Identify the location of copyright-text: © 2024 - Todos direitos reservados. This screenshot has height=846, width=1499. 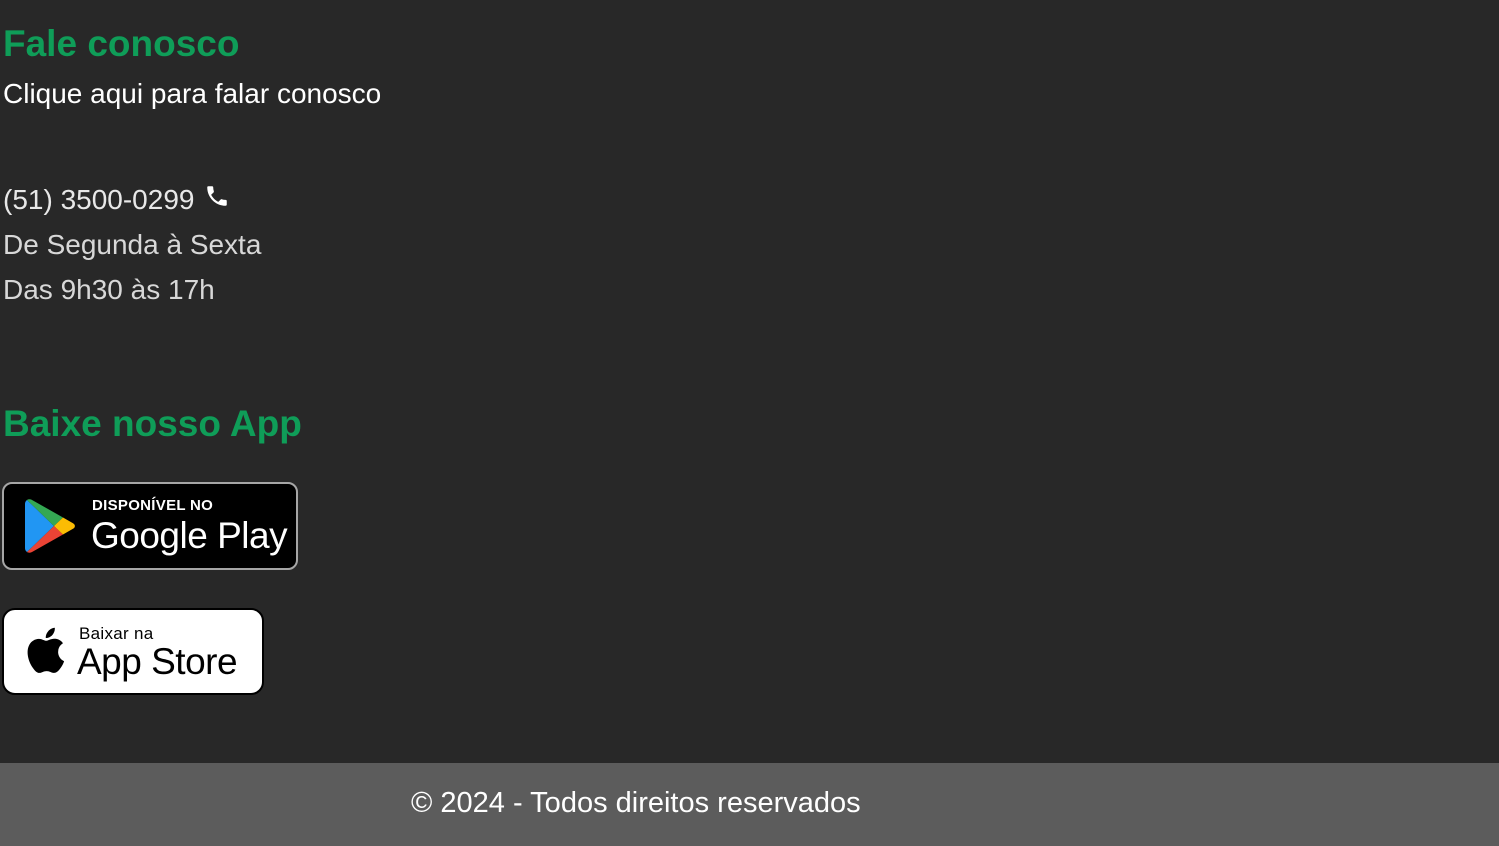
(636, 803).